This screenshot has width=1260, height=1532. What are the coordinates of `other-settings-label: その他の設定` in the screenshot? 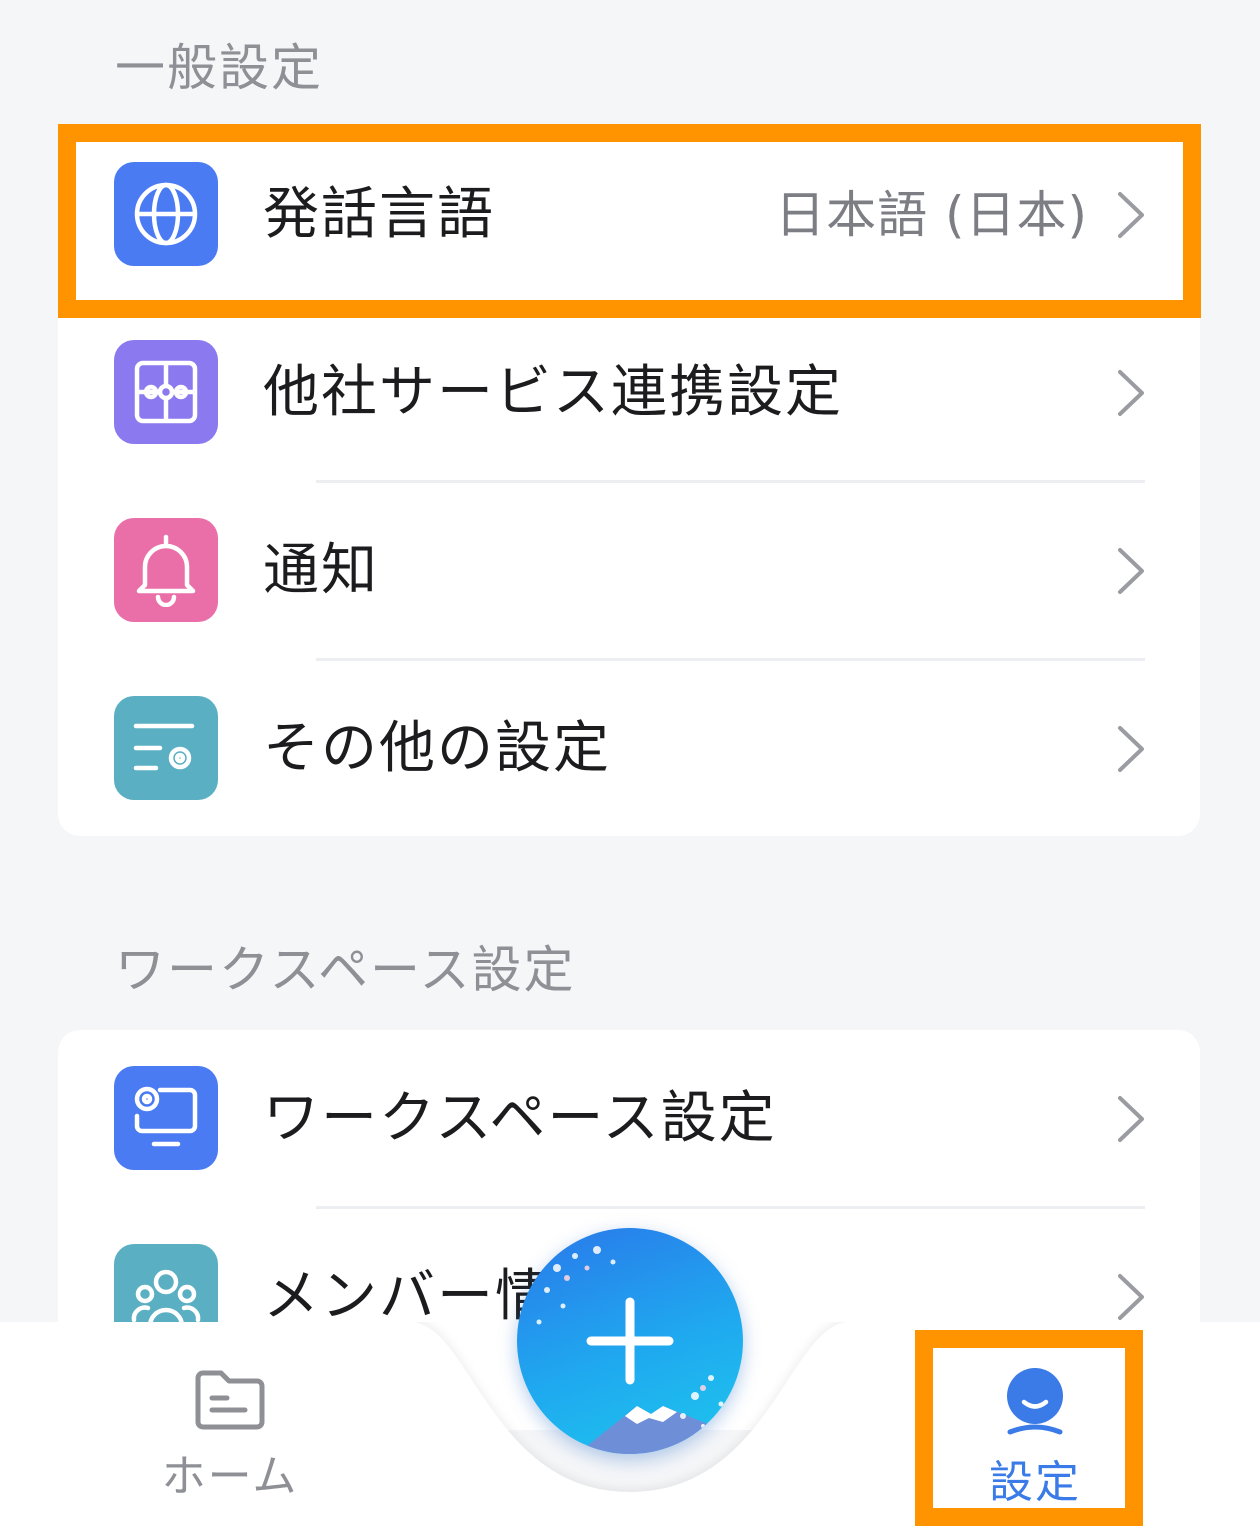 It's located at (437, 748).